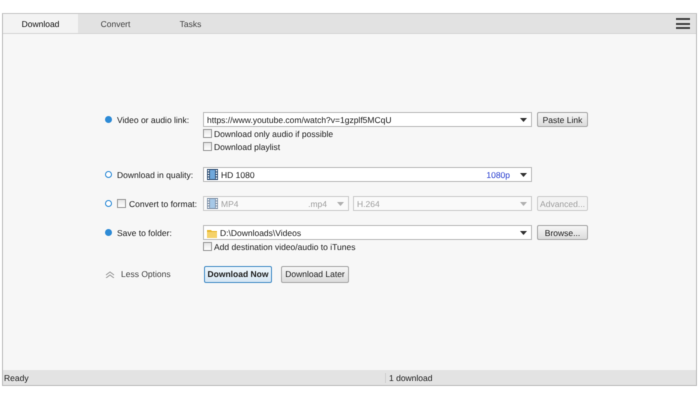  Describe the element at coordinates (498, 175) in the screenshot. I see `resolution-label: 1080p` at that location.